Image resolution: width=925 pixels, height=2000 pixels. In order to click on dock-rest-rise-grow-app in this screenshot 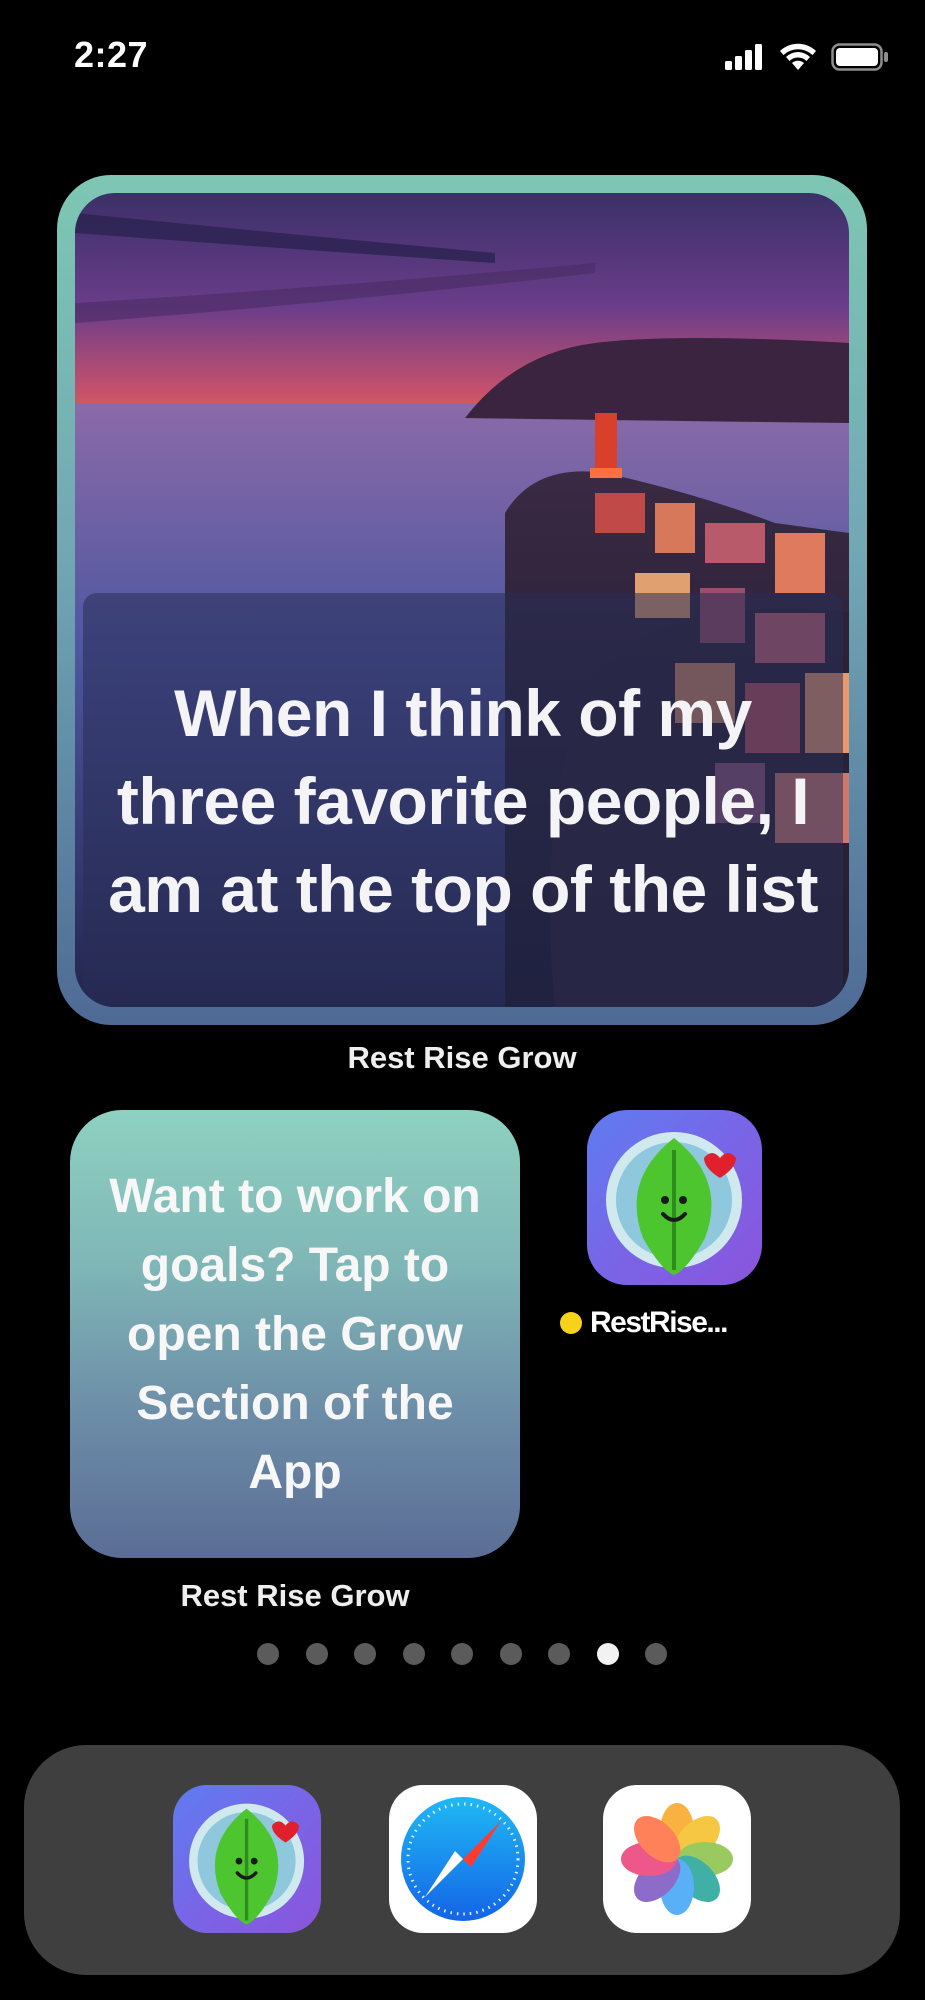, I will do `click(247, 1859)`.